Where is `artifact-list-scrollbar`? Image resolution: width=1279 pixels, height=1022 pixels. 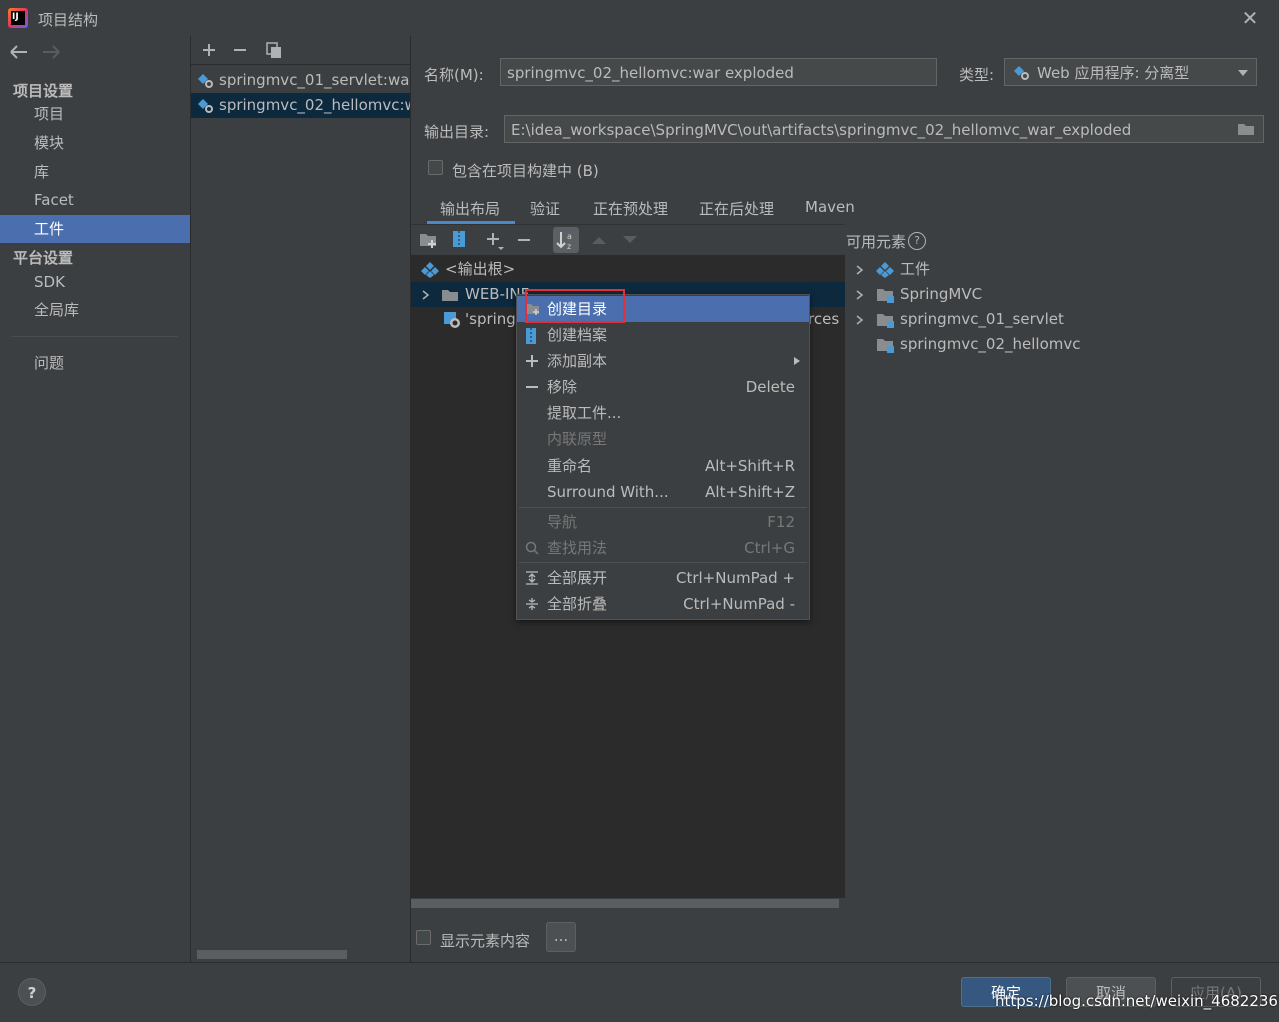
artifact-list-scrollbar is located at coordinates (272, 954).